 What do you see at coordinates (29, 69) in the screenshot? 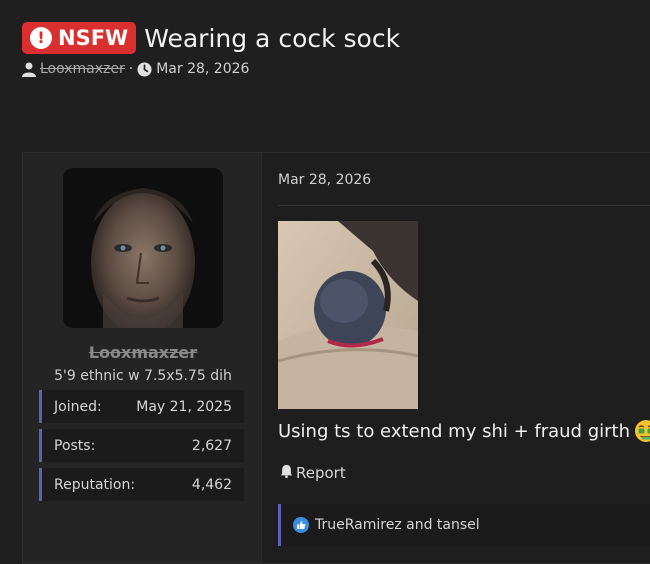
I see `user-icon` at bounding box center [29, 69].